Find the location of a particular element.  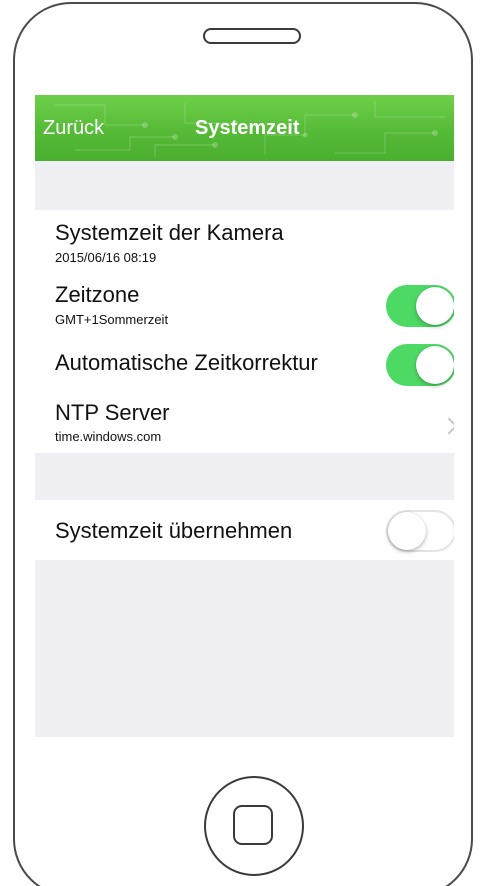

settings-group-adopt: Systemzeit übernehmen is located at coordinates (244, 530).